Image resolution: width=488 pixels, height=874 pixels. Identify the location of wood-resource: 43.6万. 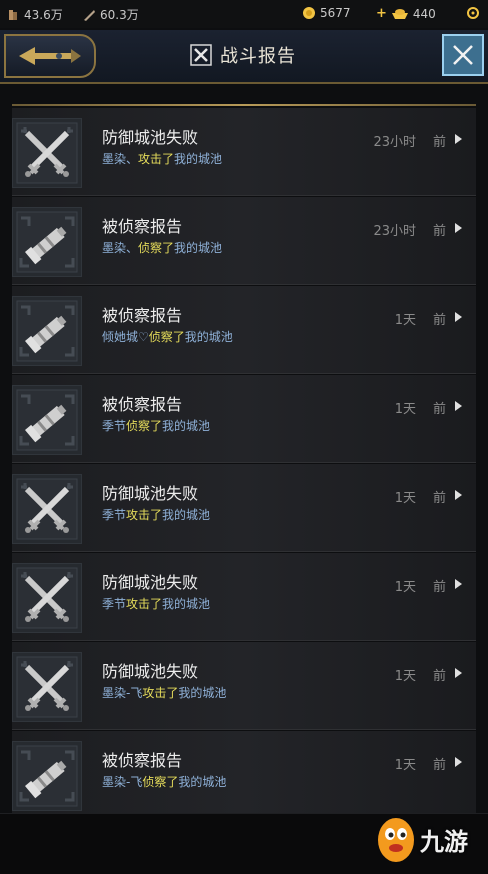
(34, 14).